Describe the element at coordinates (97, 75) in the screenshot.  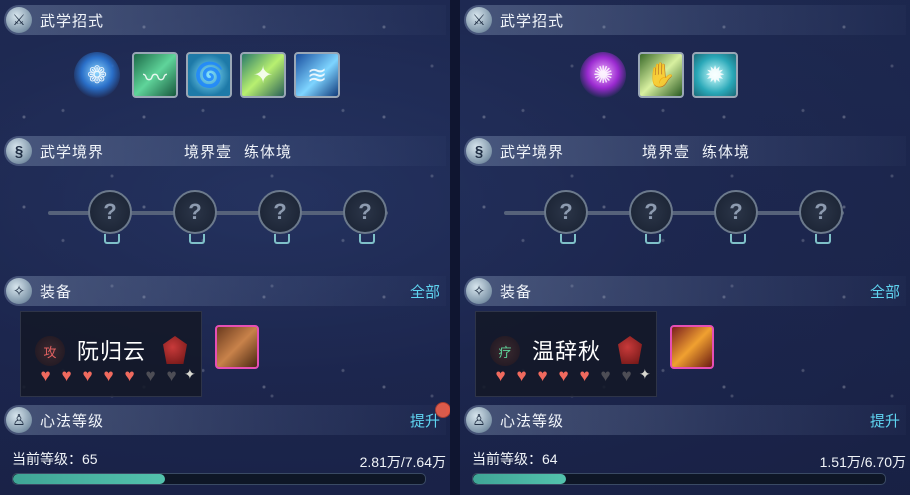
I see `main-skill-icon: ❁` at that location.